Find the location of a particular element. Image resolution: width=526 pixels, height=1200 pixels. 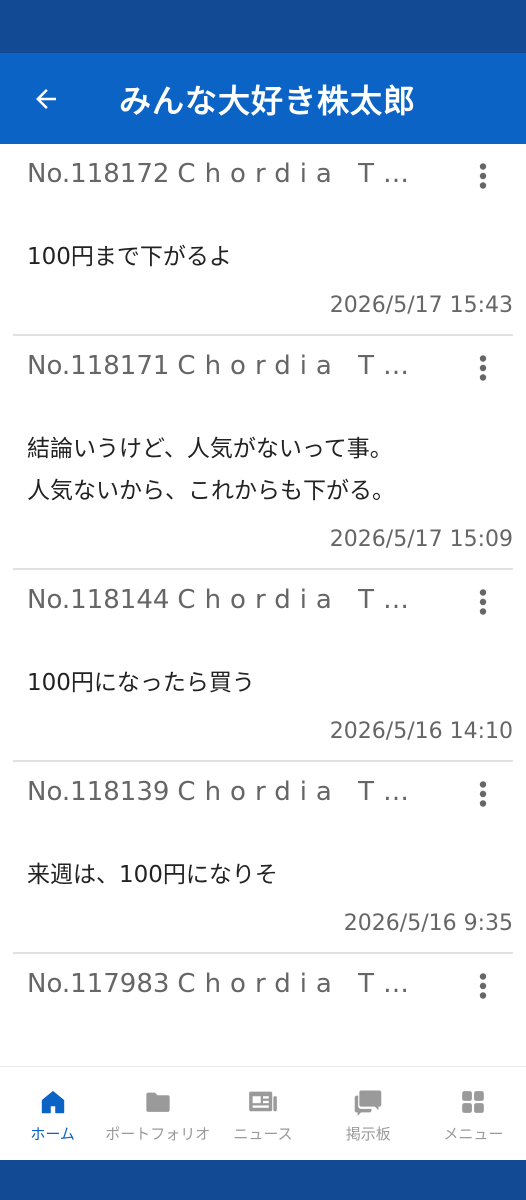

home-icon is located at coordinates (52, 1102).